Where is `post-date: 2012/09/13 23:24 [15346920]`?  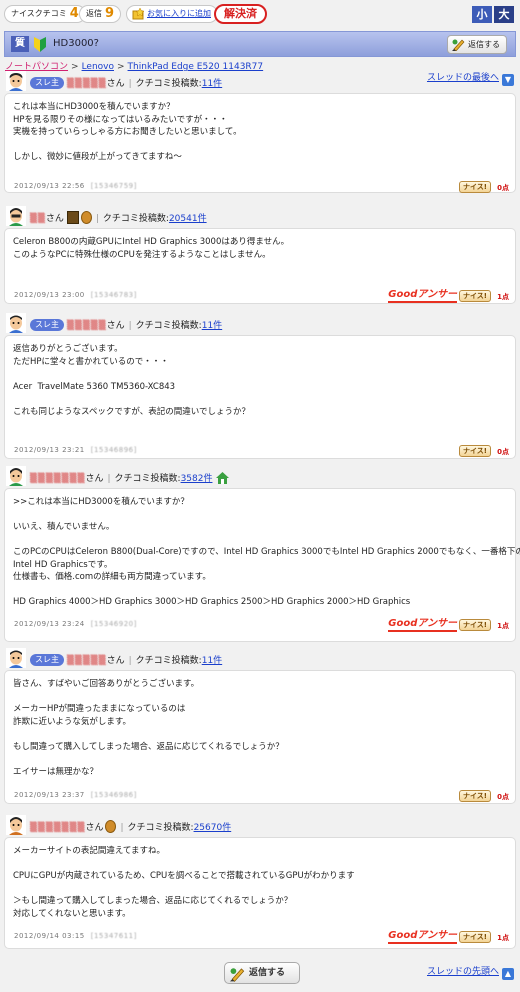
post-date: 2012/09/13 23:24 [15346920] is located at coordinates (75, 624).